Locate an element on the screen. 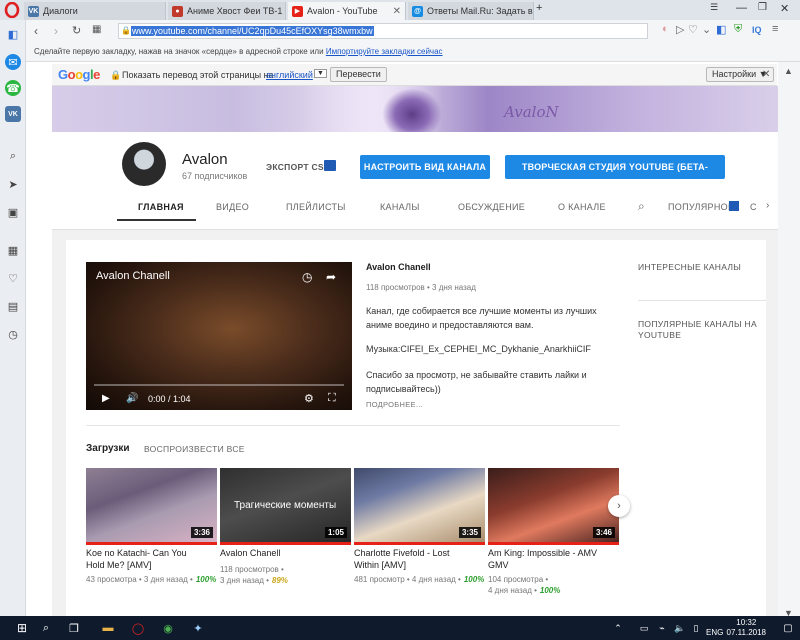 The width and height of the screenshot is (800, 640). import-bookmarks-link: Импортируйте закладки сейчас is located at coordinates (384, 51).